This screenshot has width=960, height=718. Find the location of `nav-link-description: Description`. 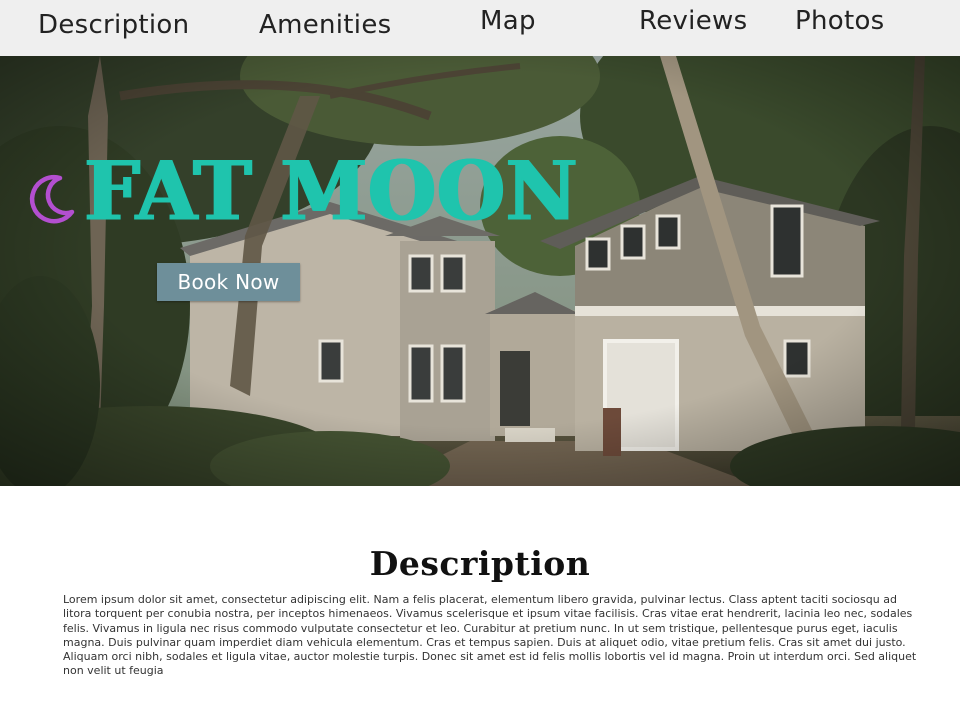

nav-link-description: Description is located at coordinates (113, 25).